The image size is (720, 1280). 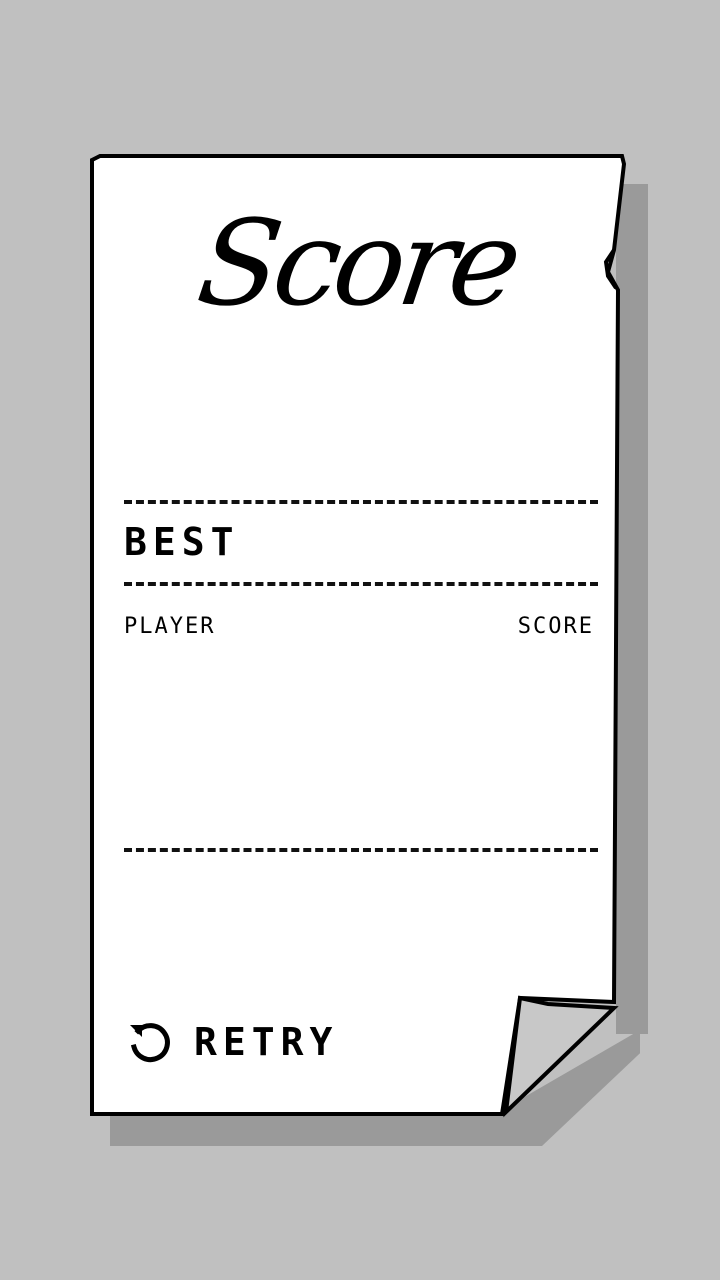 I want to click on divider-bottom, so click(x=361, y=850).